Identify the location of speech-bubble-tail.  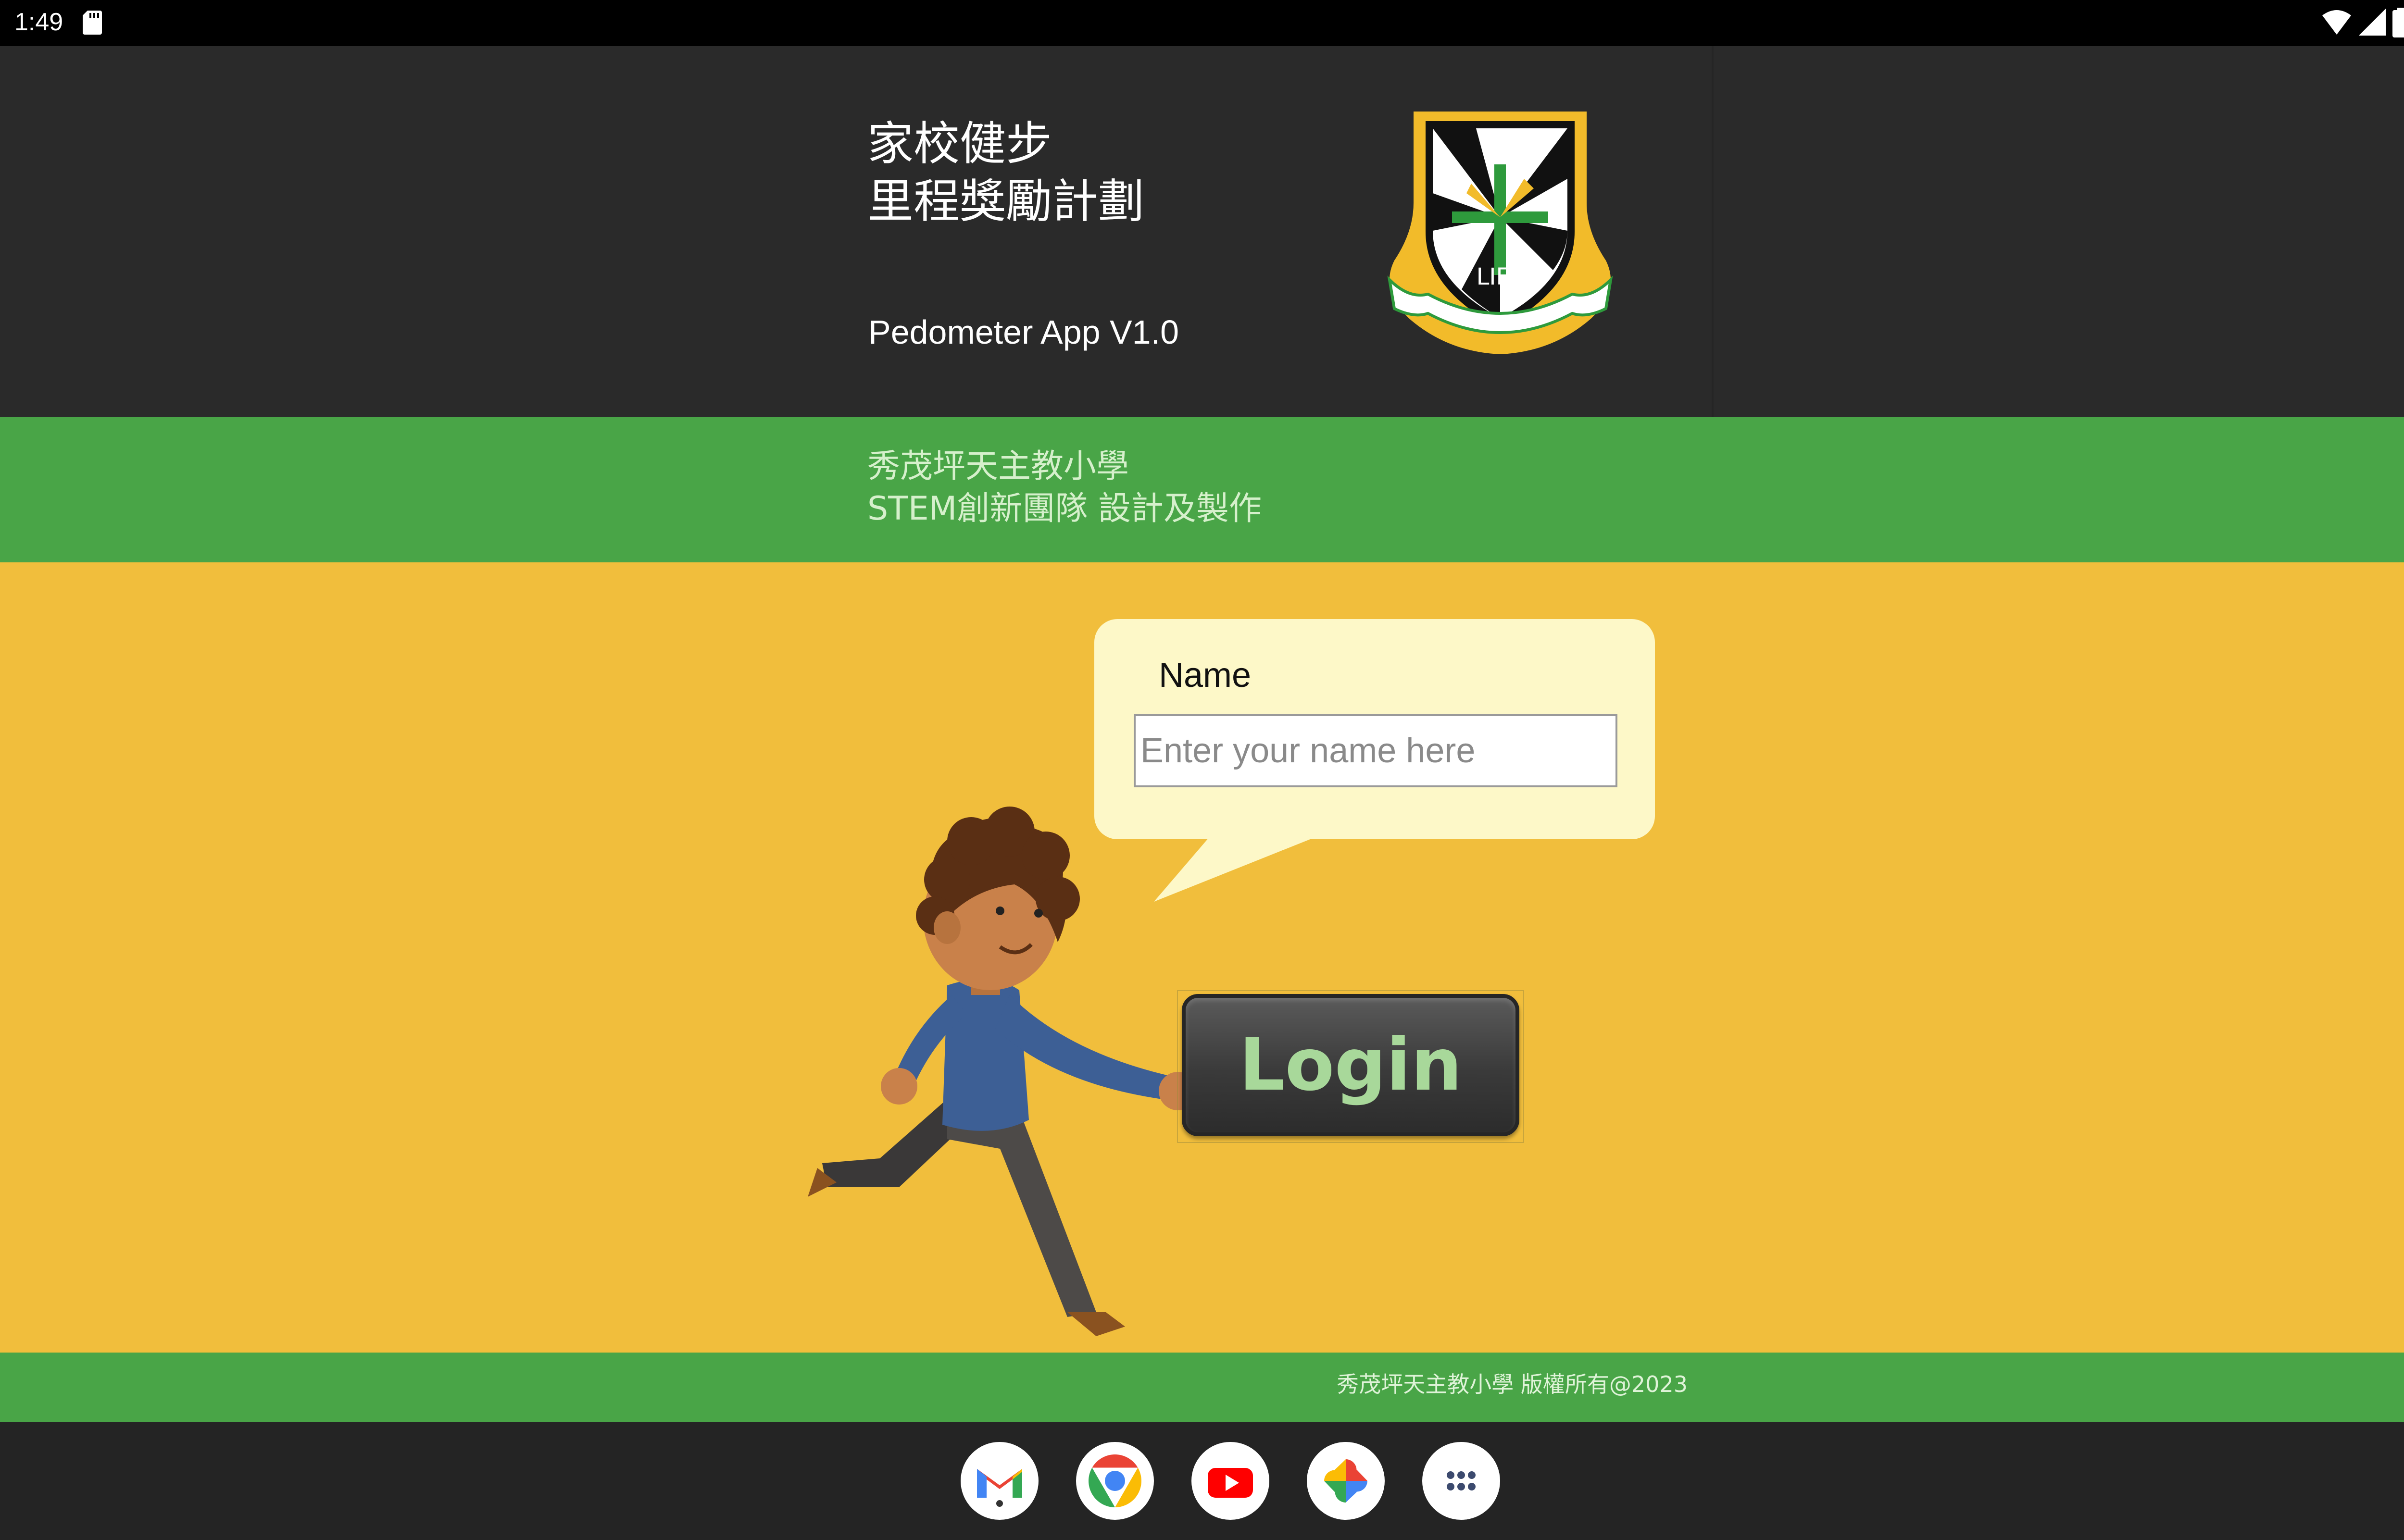
(1238, 868).